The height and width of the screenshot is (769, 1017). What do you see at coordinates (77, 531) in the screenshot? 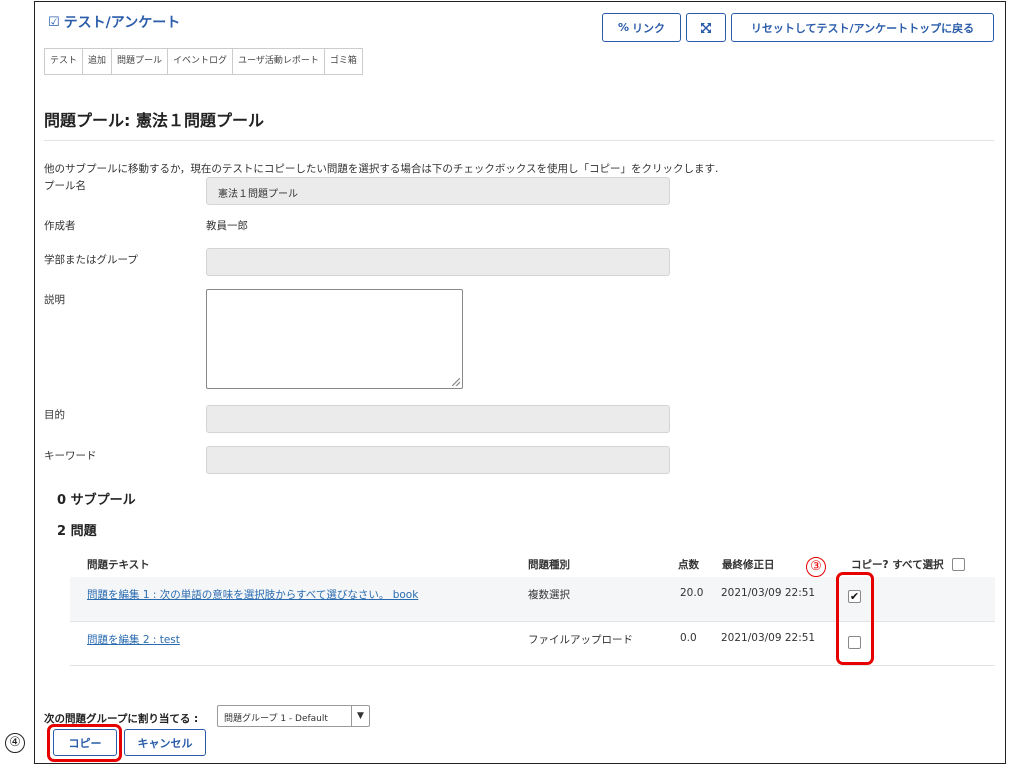
I see `questions-heading: 2 問題` at bounding box center [77, 531].